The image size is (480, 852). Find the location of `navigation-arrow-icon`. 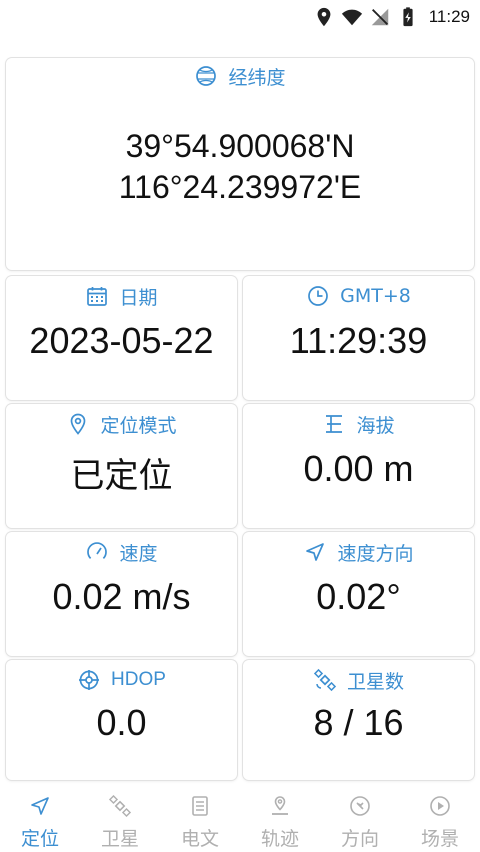

navigation-arrow-icon is located at coordinates (40, 806).